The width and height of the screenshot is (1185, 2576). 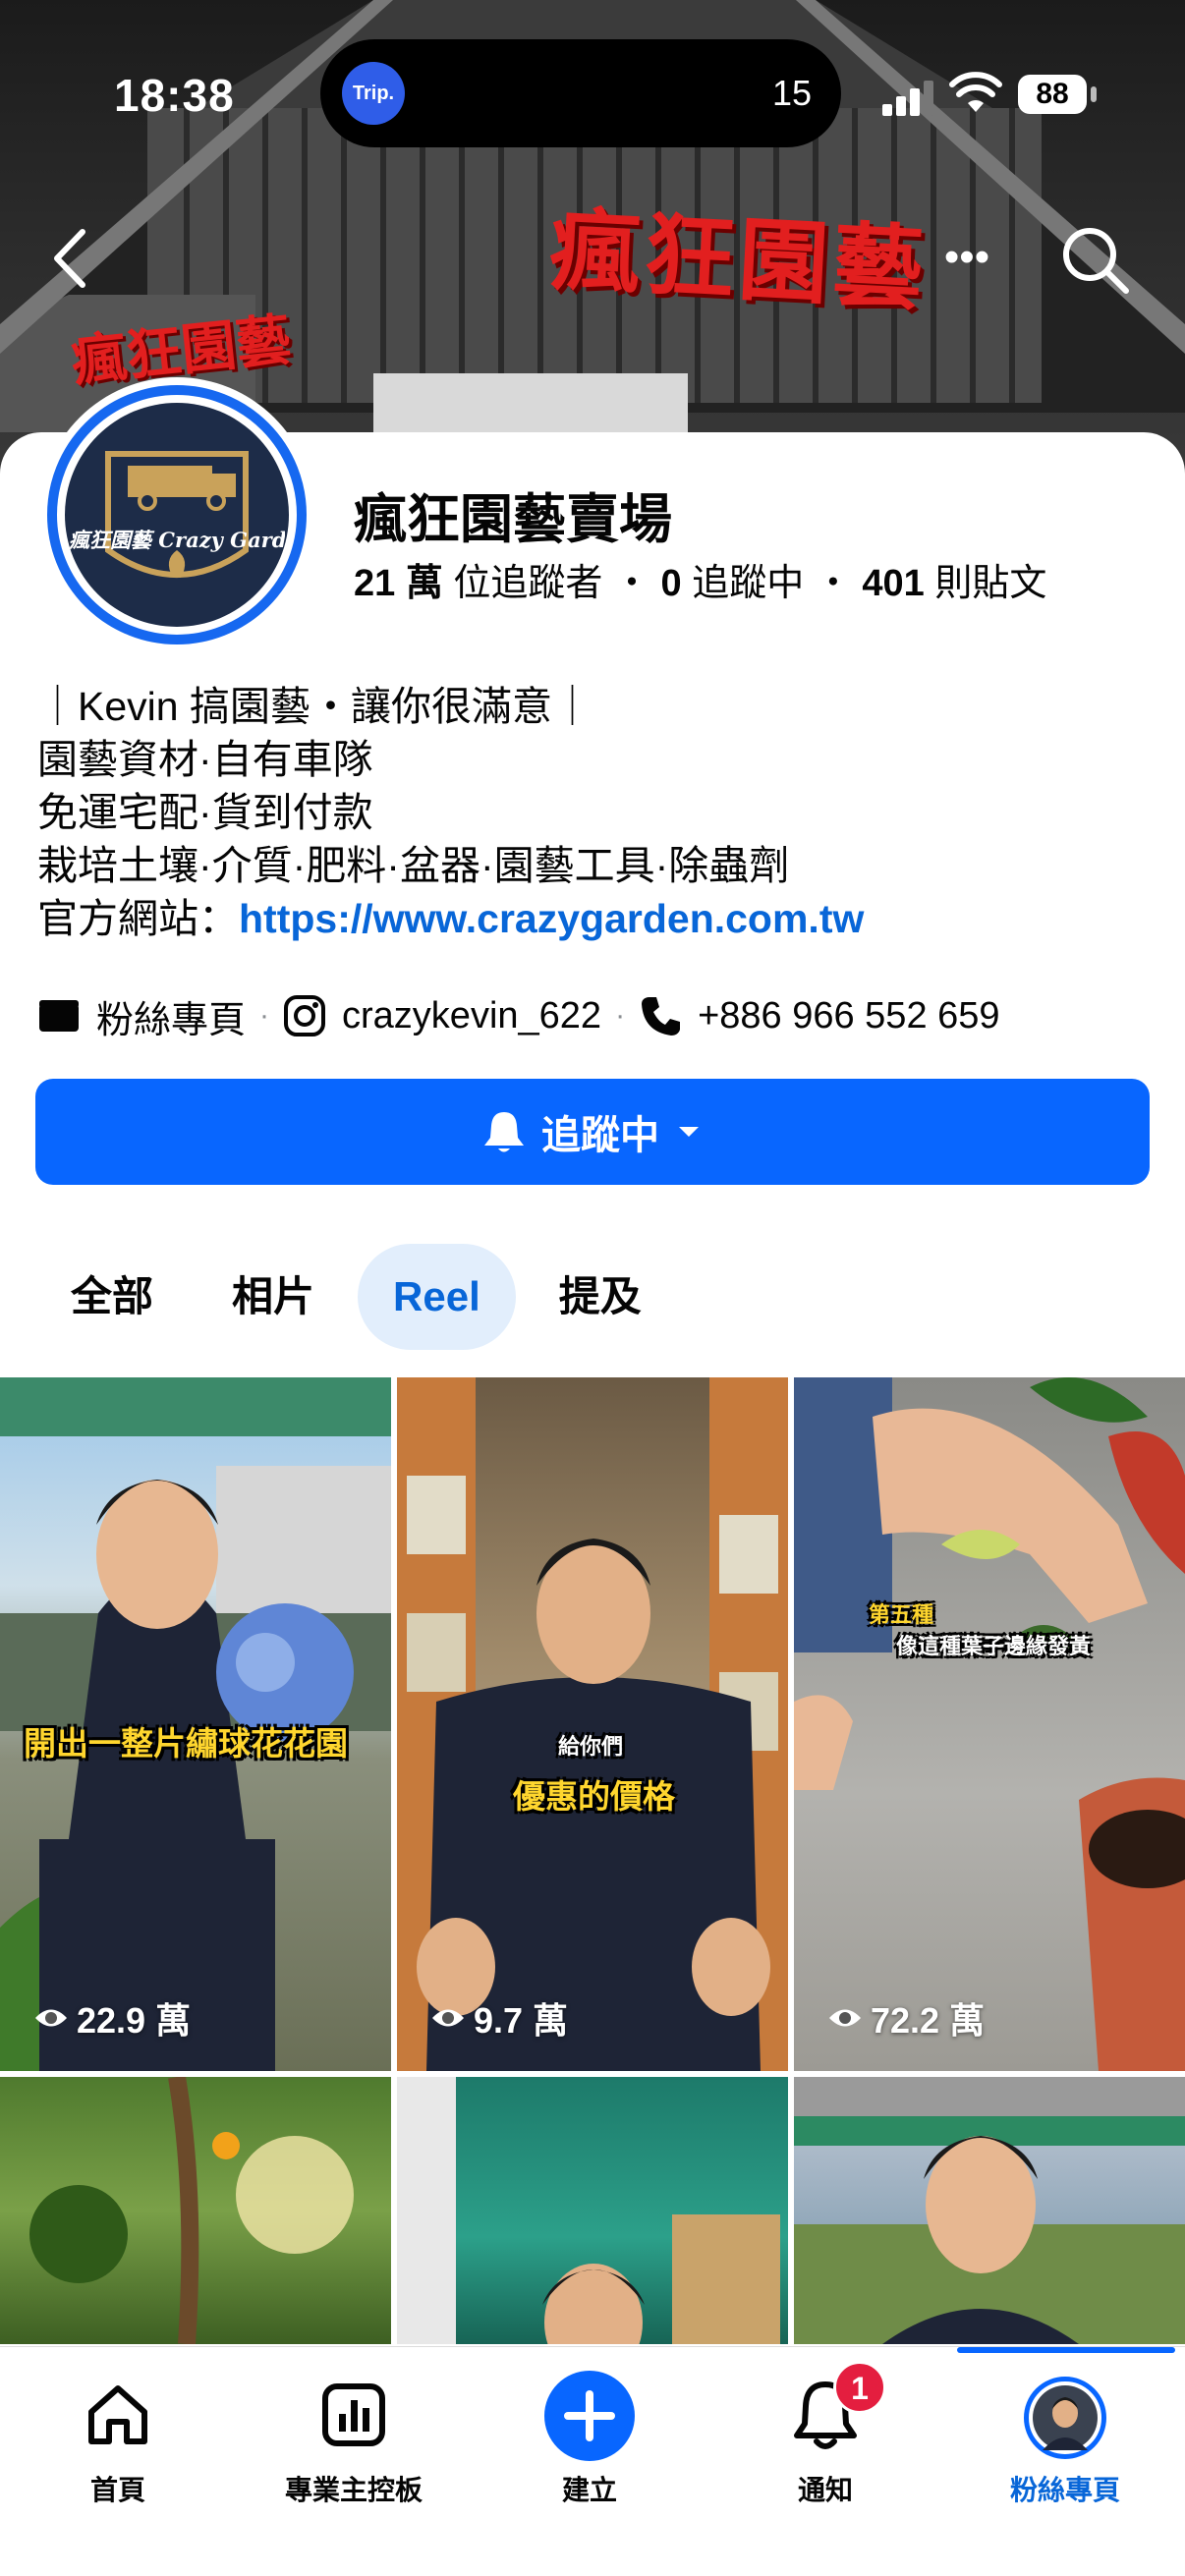 What do you see at coordinates (581, 93) in the screenshot?
I see `dynamic-island: Trip. 15` at bounding box center [581, 93].